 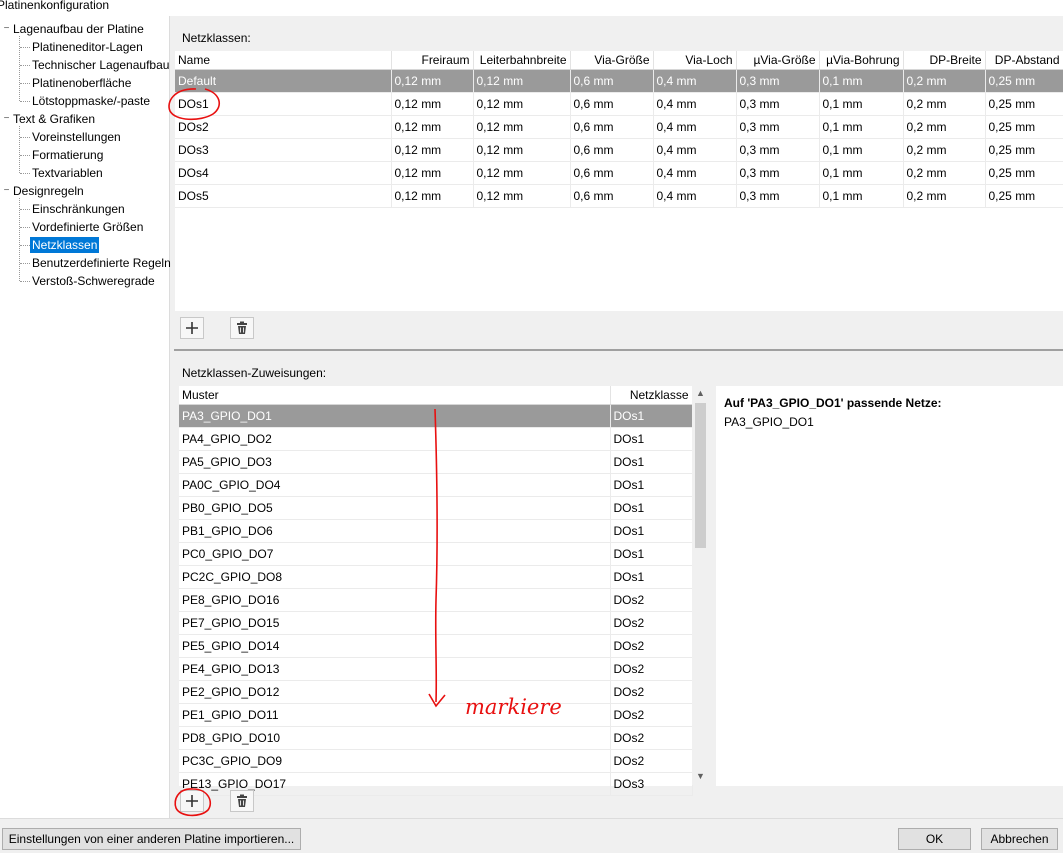 I want to click on pattern-cell: PB0_GPIO_DO5, so click(x=395, y=508).